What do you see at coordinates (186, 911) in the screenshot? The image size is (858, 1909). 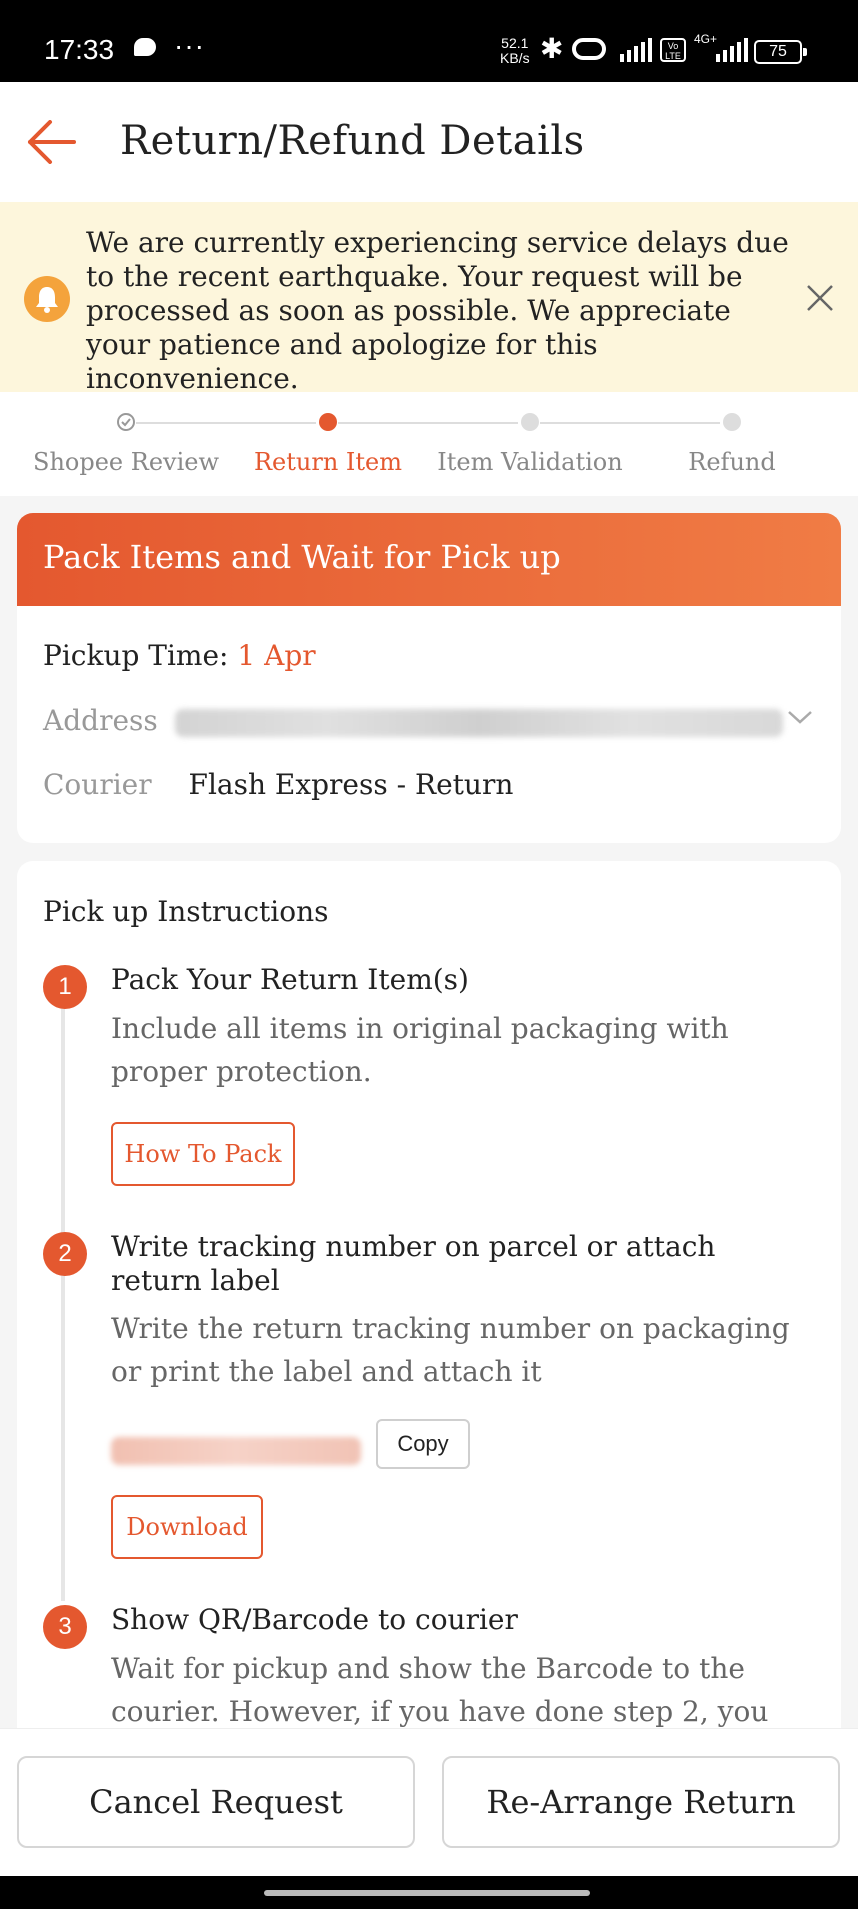 I see `instructions-heading: Pick up Instructions` at bounding box center [186, 911].